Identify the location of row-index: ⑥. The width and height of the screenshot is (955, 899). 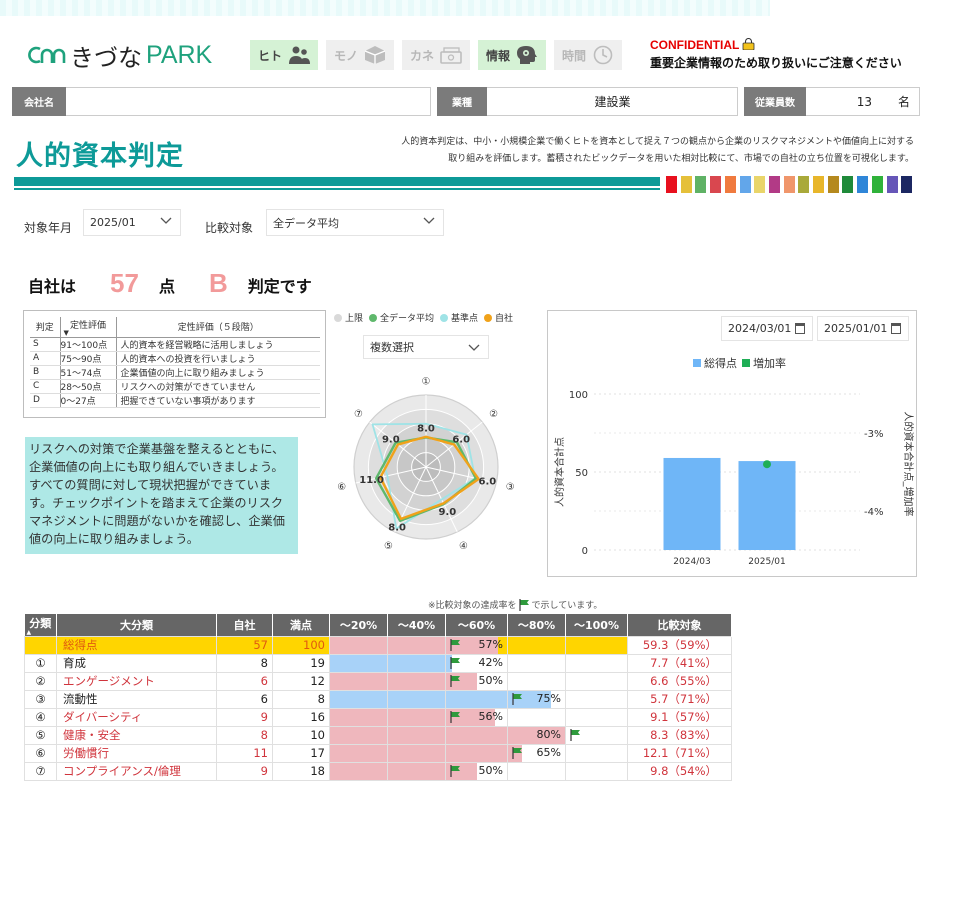
(40, 753).